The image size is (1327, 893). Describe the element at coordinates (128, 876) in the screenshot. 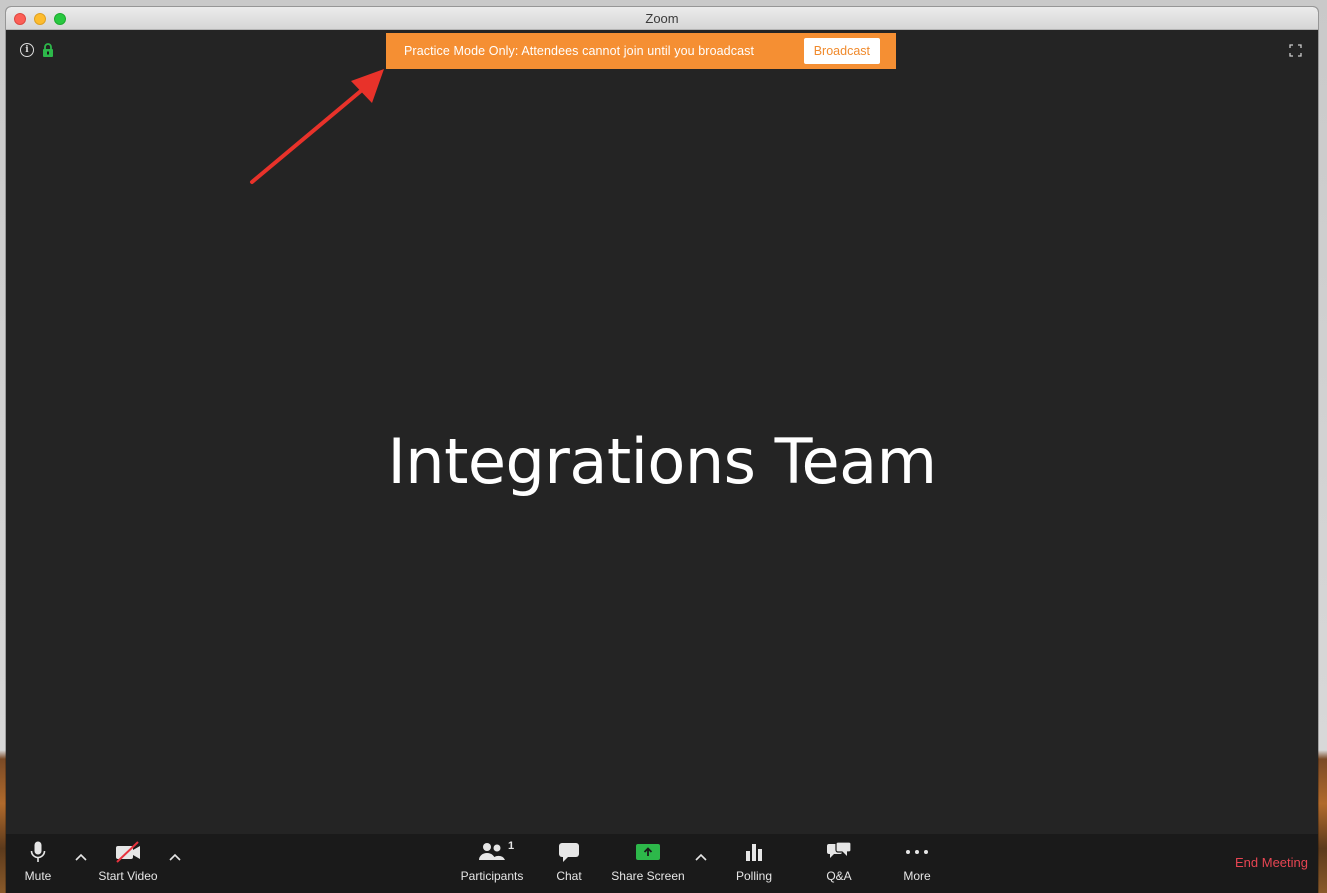

I see `start-video-label: Start Video` at that location.